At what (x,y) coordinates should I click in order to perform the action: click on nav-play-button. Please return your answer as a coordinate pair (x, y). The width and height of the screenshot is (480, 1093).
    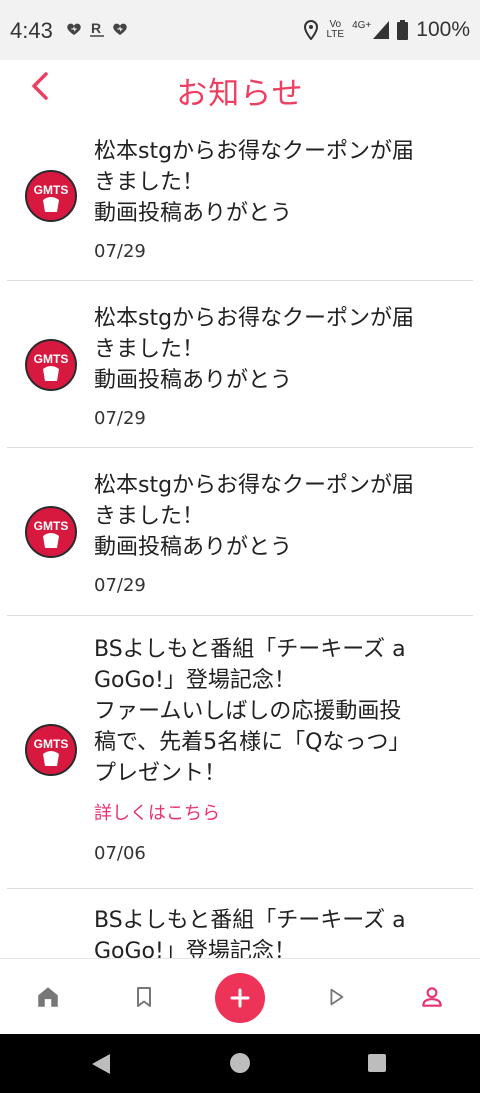
    Looking at the image, I should click on (336, 997).